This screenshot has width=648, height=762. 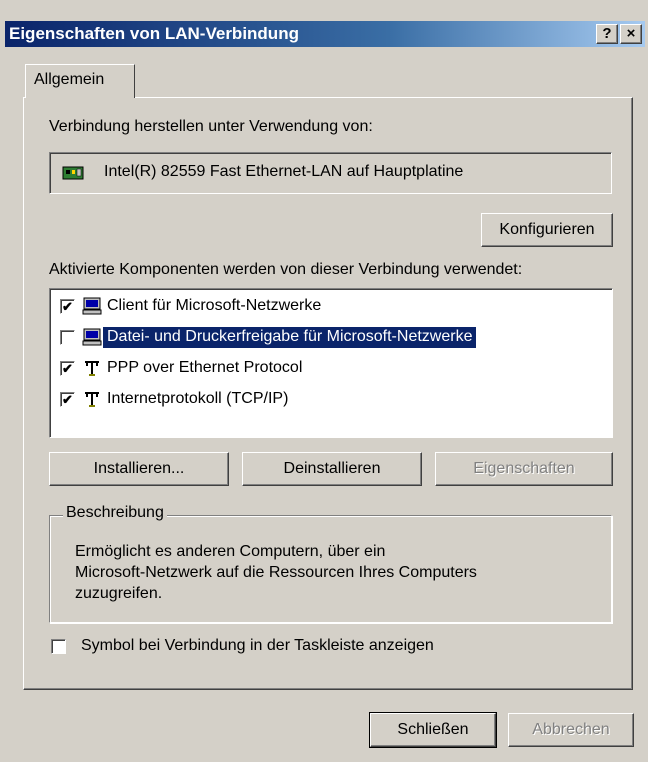 What do you see at coordinates (205, 367) in the screenshot?
I see `component-label: PPP over Ethernet Protocol` at bounding box center [205, 367].